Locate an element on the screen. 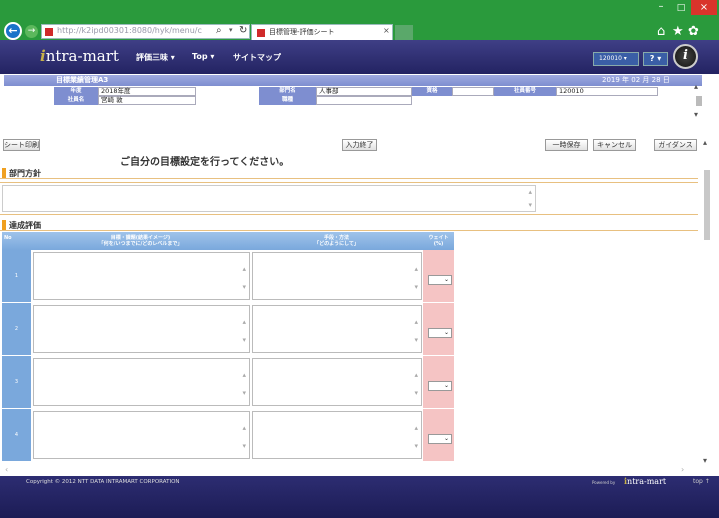 This screenshot has width=719, height=518. refresh-icon: ↻ is located at coordinates (243, 30).